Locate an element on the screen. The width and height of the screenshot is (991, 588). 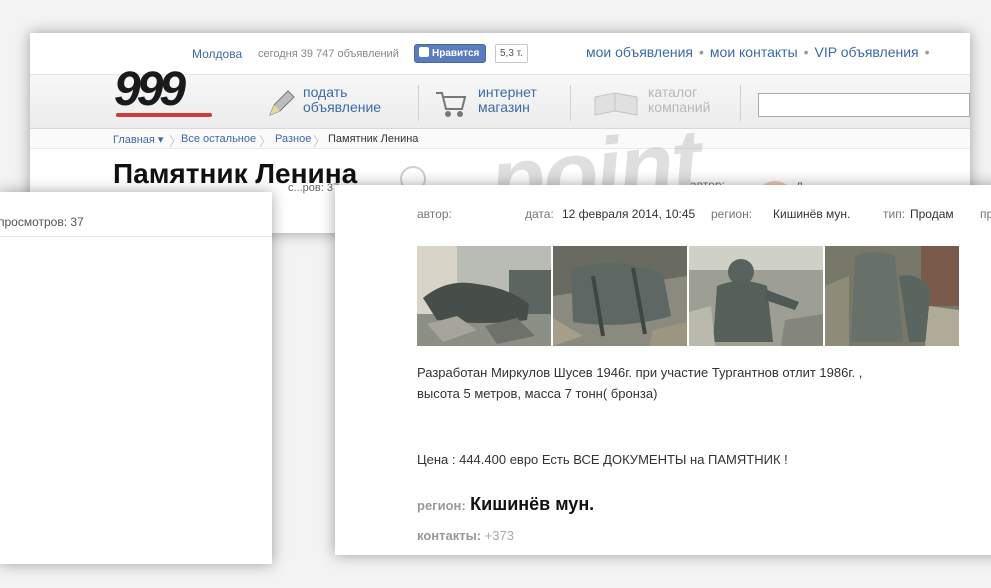
book-icon is located at coordinates (616, 104).